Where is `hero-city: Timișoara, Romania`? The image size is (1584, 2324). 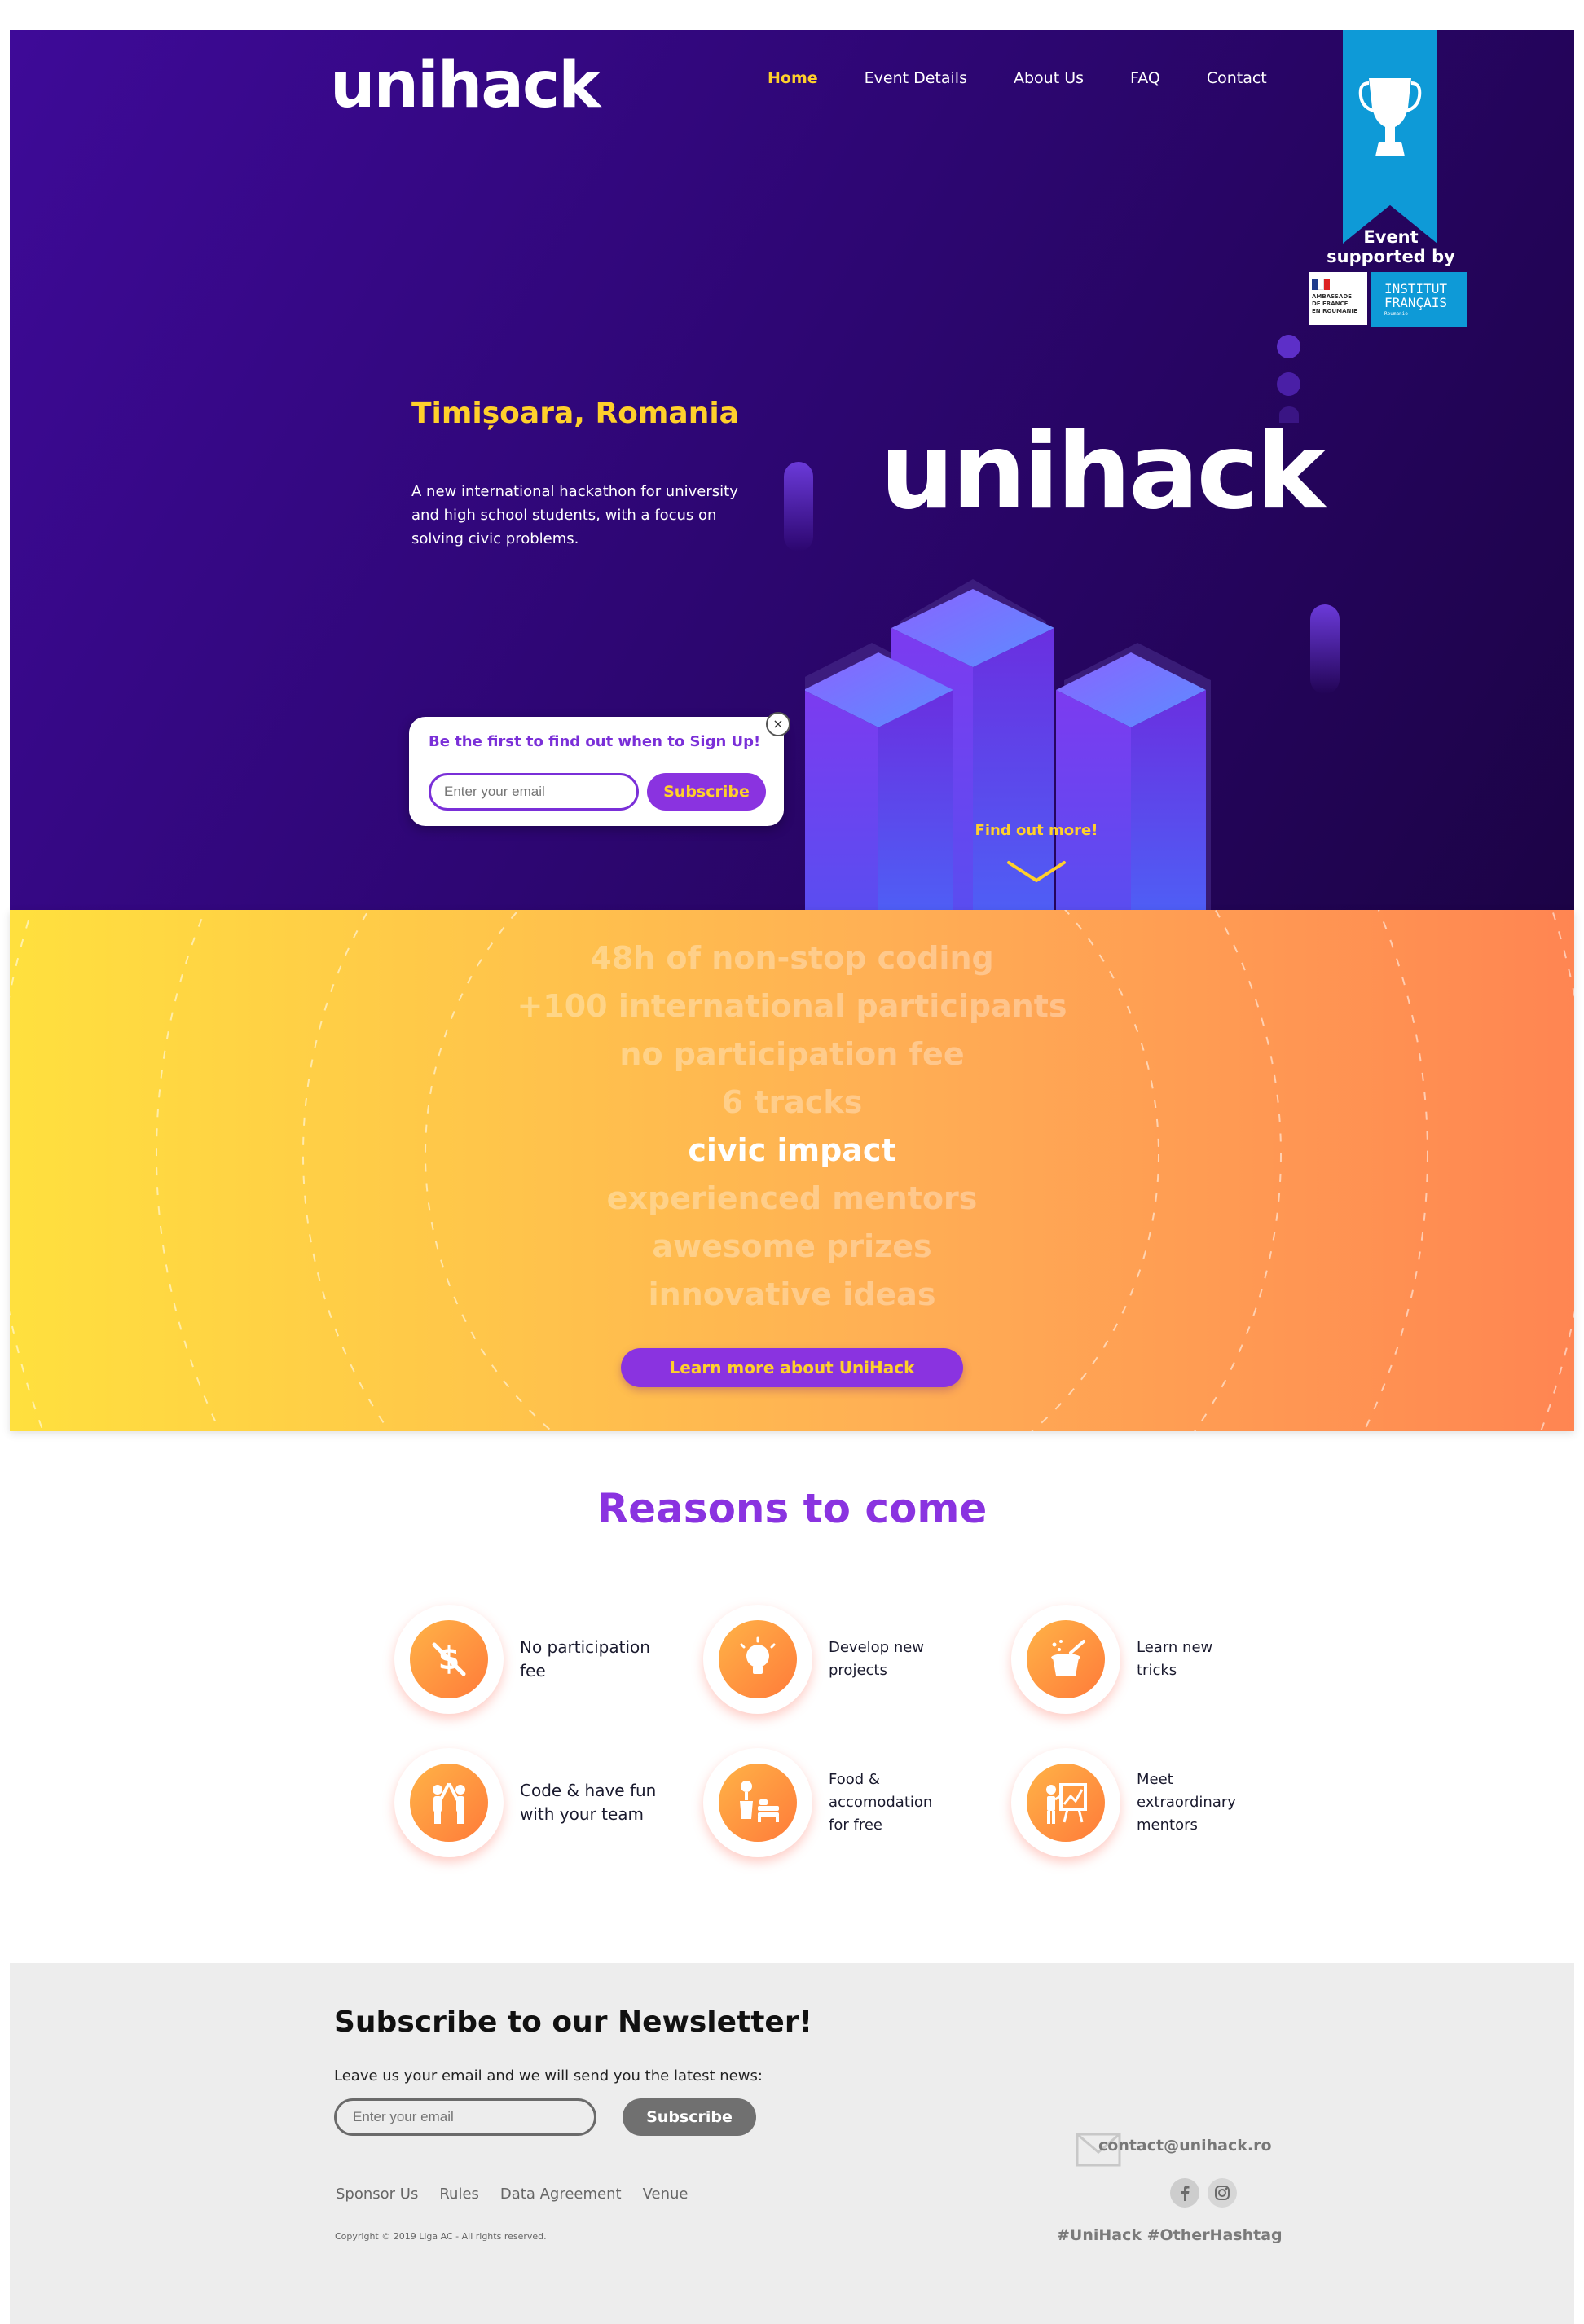
hero-city: Timișoara, Romania is located at coordinates (575, 413).